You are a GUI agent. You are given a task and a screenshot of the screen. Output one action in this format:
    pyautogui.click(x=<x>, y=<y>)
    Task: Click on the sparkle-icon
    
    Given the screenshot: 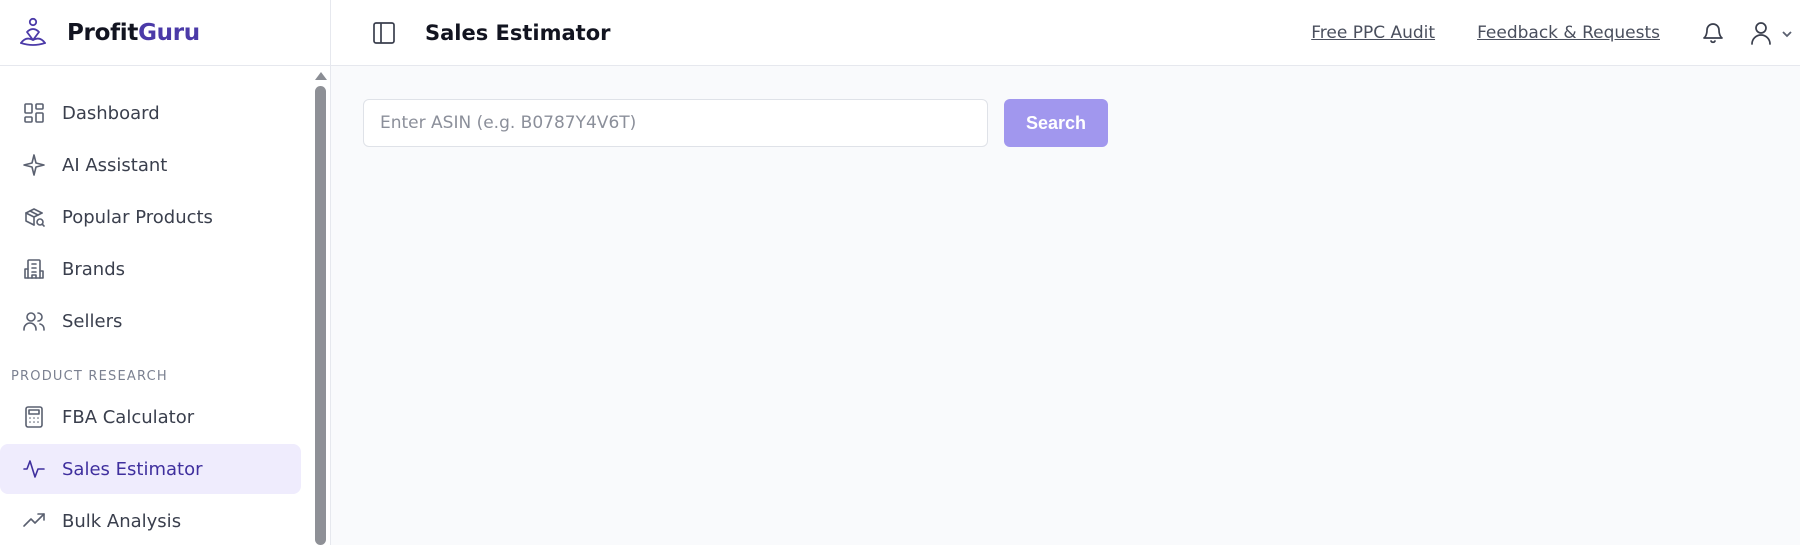 What is the action you would take?
    pyautogui.click(x=34, y=165)
    